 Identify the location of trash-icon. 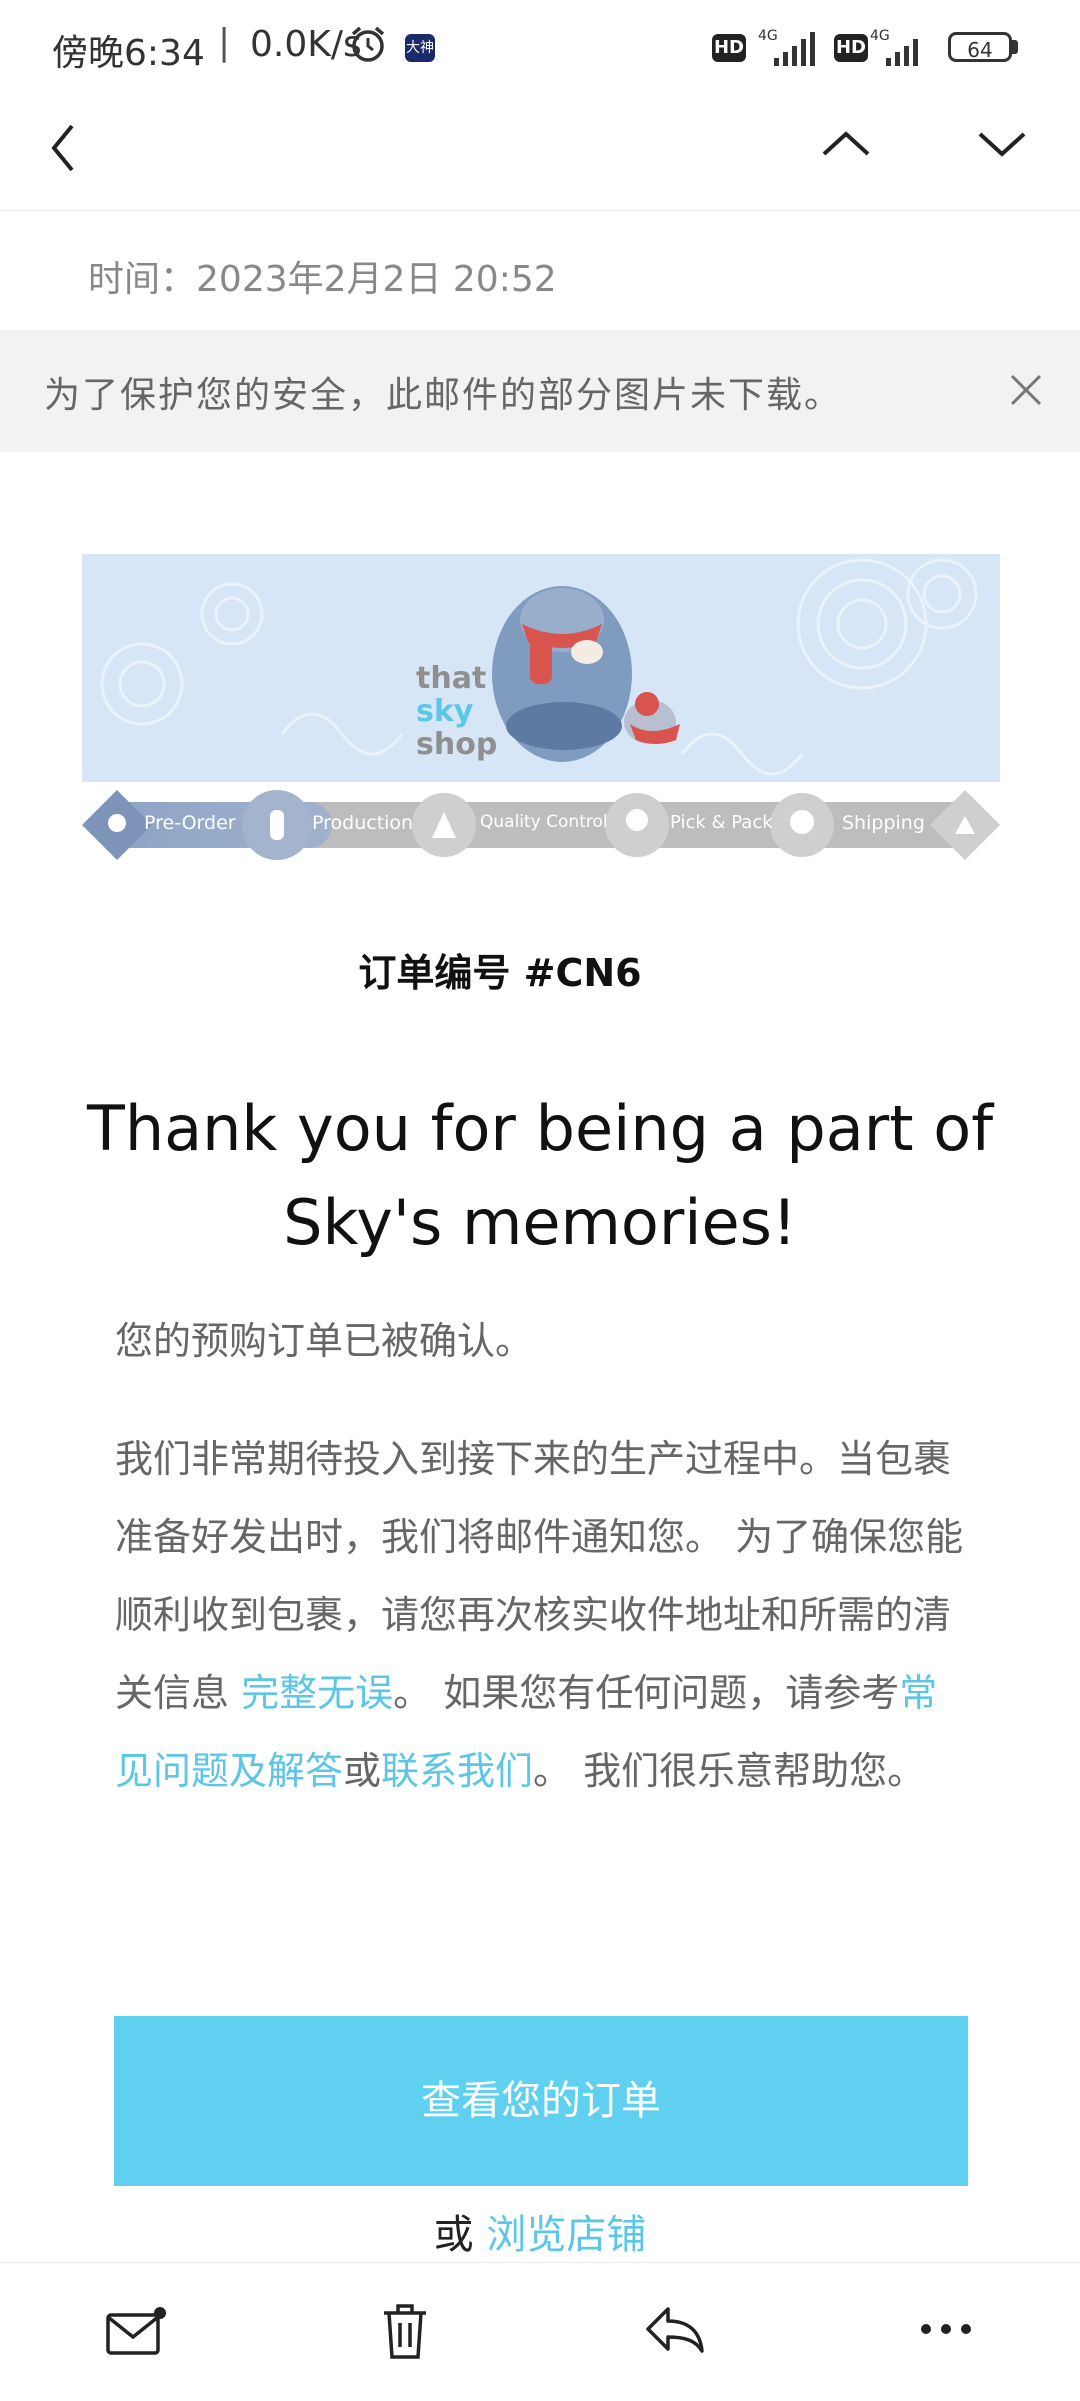
(405, 2331).